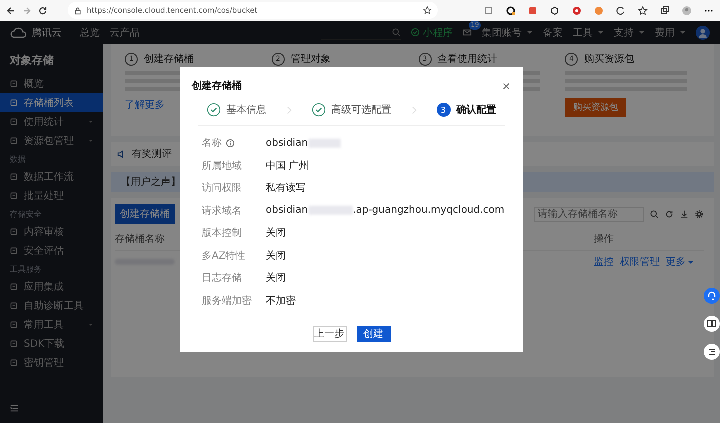 Image resolution: width=720 pixels, height=423 pixels. Describe the element at coordinates (51, 140) in the screenshot. I see `sidebar-item: 资源包管理` at that location.